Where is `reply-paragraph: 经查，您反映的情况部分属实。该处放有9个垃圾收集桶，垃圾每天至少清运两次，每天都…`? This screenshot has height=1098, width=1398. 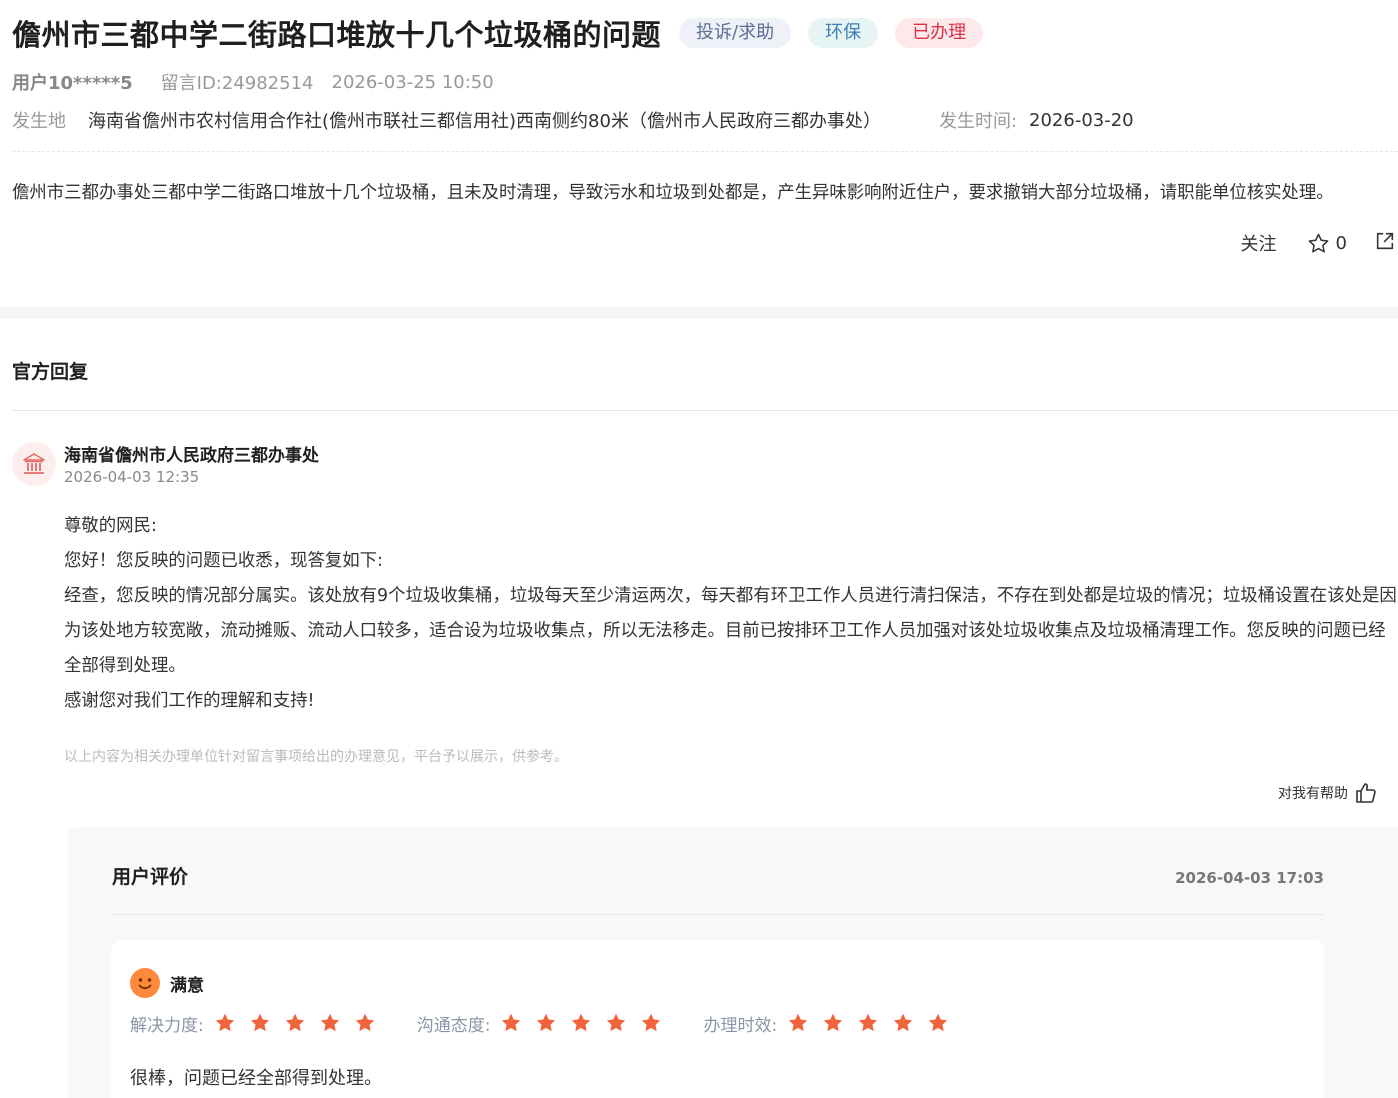
reply-paragraph: 经查，您反映的情况部分属实。该处放有9个垃圾收集桶，垃圾每天至少清运两次，每天都… is located at coordinates (730, 631).